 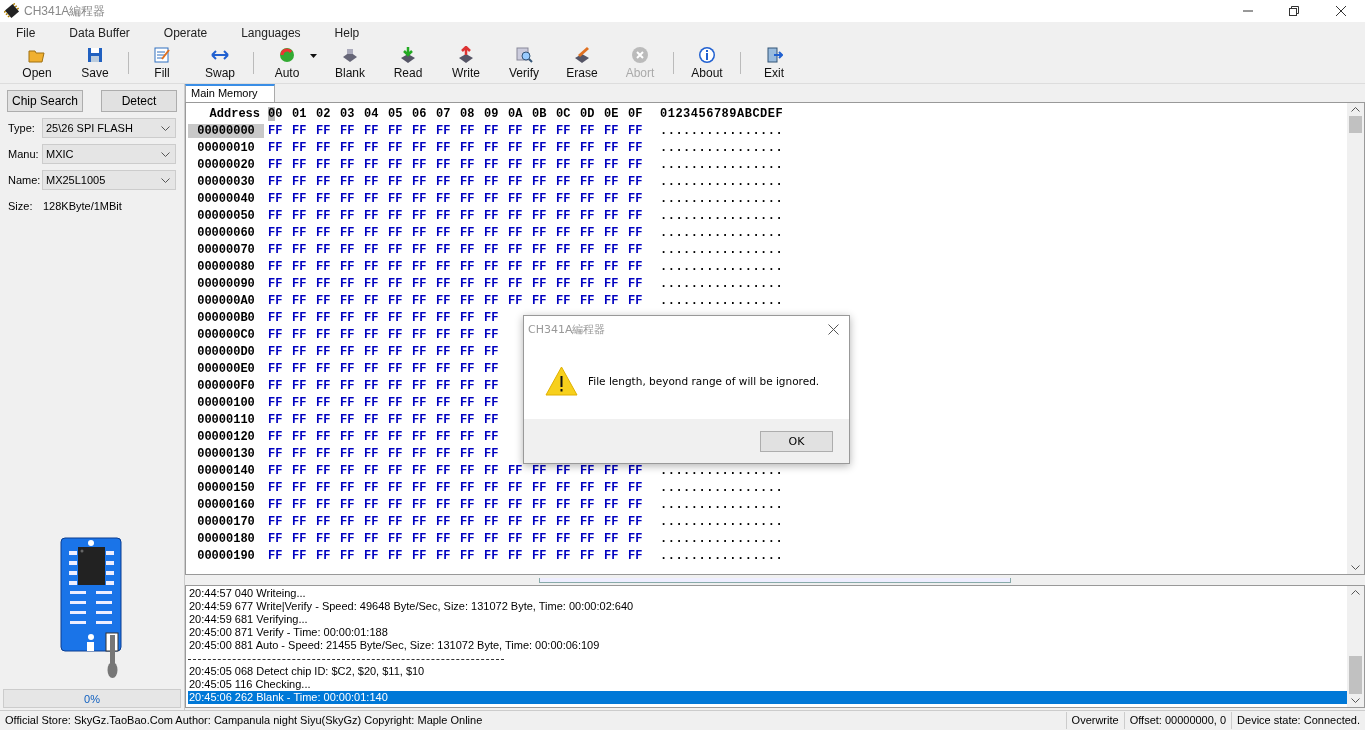 What do you see at coordinates (408, 63) in the screenshot?
I see `toolbar-button: Read` at bounding box center [408, 63].